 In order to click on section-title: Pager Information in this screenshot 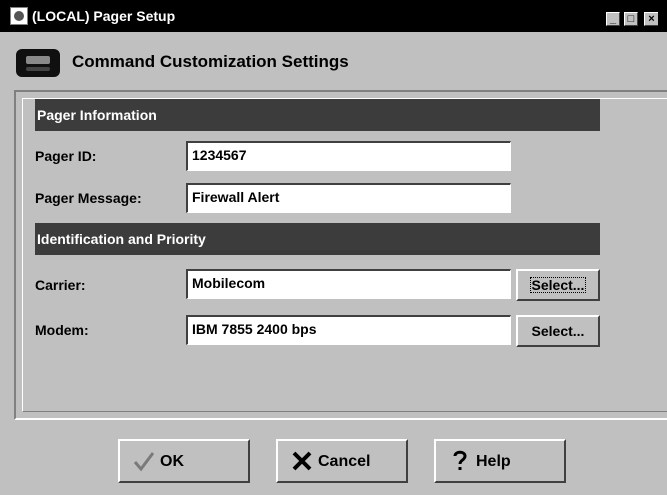, I will do `click(97, 115)`.